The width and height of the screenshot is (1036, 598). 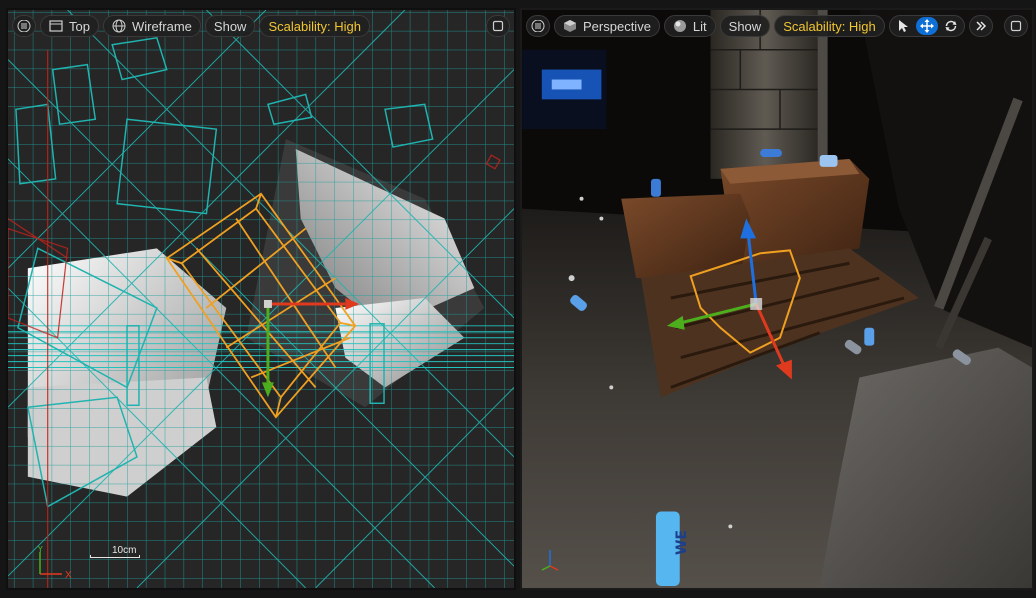 What do you see at coordinates (68, 575) in the screenshot?
I see `axis-x-label: X` at bounding box center [68, 575].